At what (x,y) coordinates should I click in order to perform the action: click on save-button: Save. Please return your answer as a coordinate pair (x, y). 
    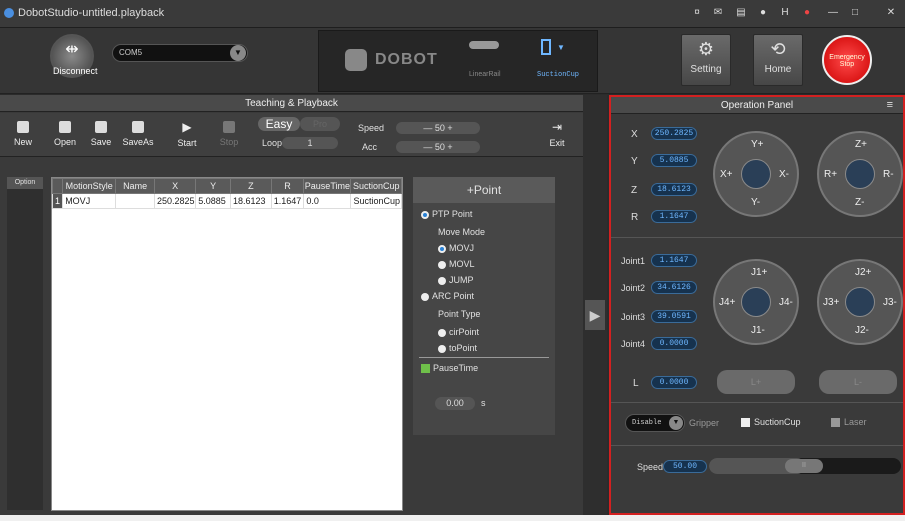
    Looking at the image, I should click on (101, 135).